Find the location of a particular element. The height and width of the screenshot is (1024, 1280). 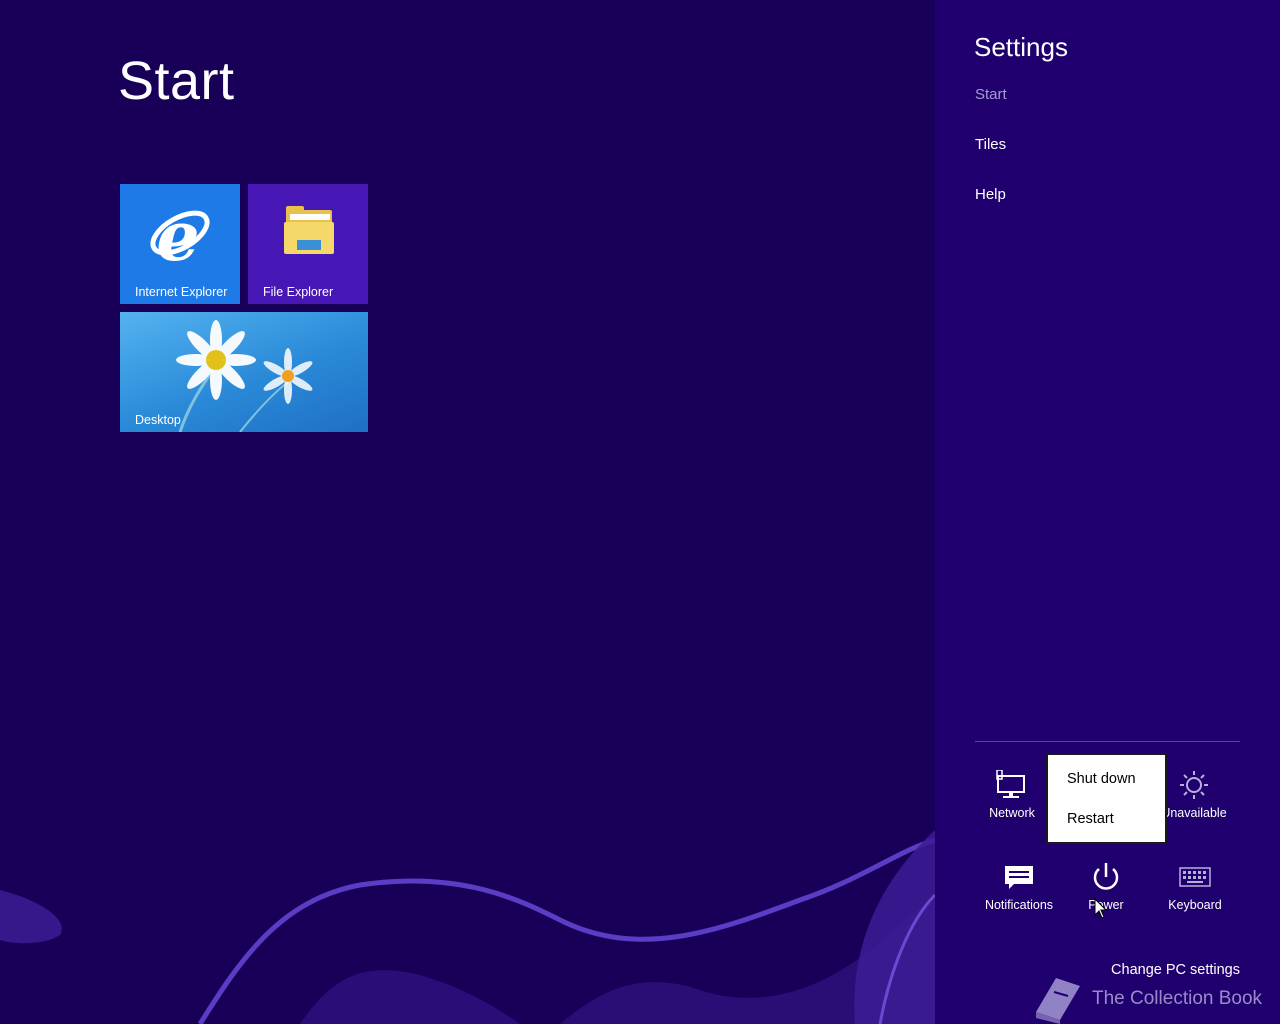

brightness-icon is located at coordinates (1194, 785).